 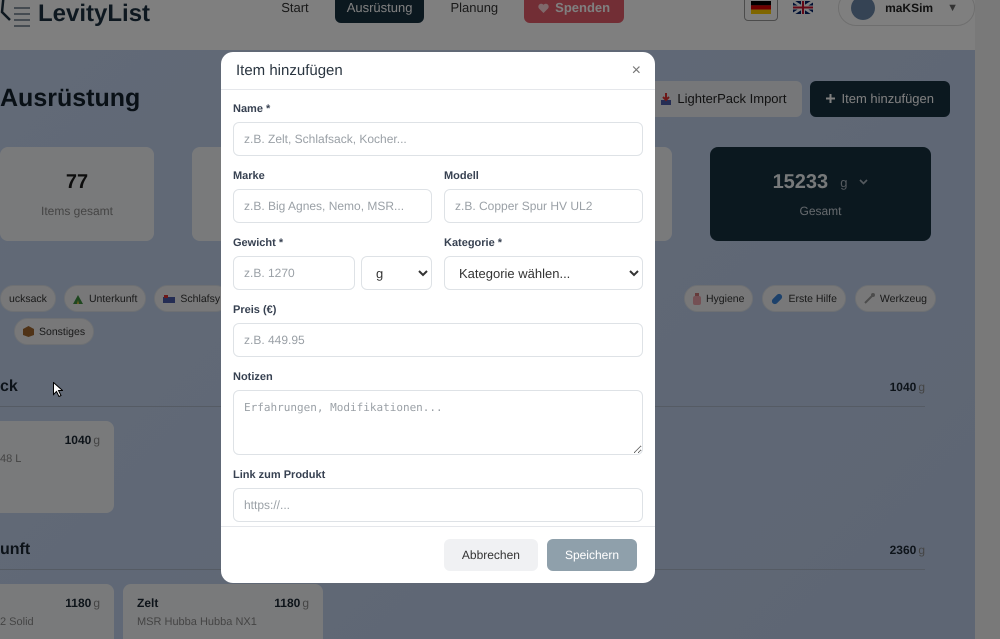 I want to click on stat-value: 15233, so click(x=800, y=182).